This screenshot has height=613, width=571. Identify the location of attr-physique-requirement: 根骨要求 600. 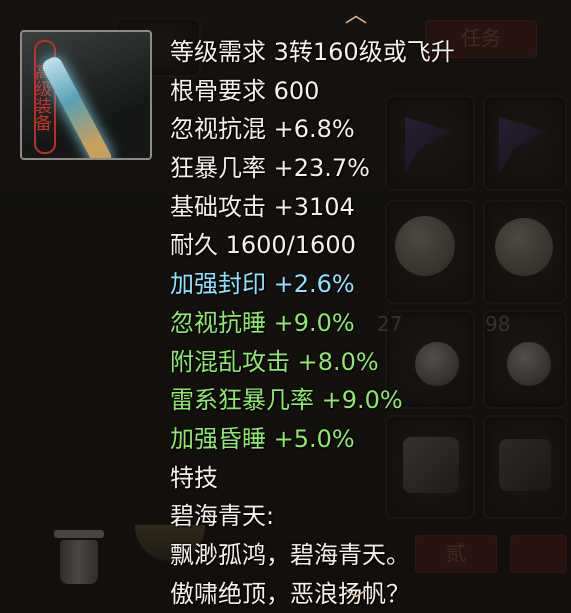
(245, 90).